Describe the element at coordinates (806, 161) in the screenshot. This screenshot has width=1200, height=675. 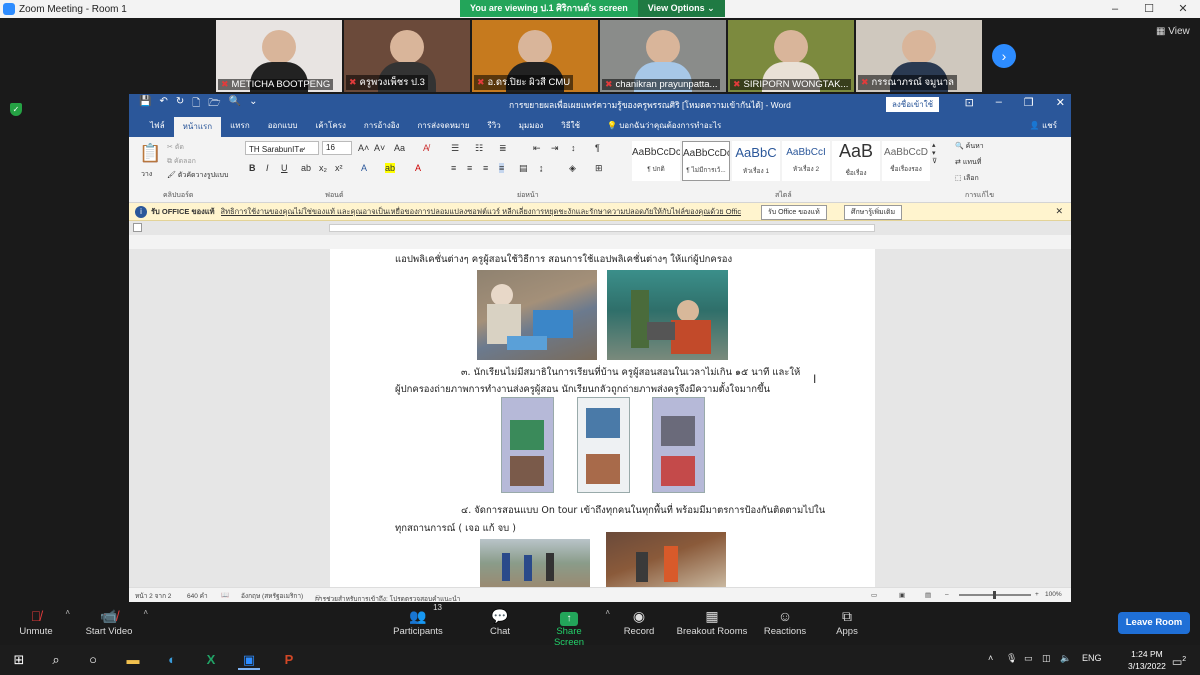
I see `style-heading-2: AaBbCcI หัวเรื่อง 2` at that location.